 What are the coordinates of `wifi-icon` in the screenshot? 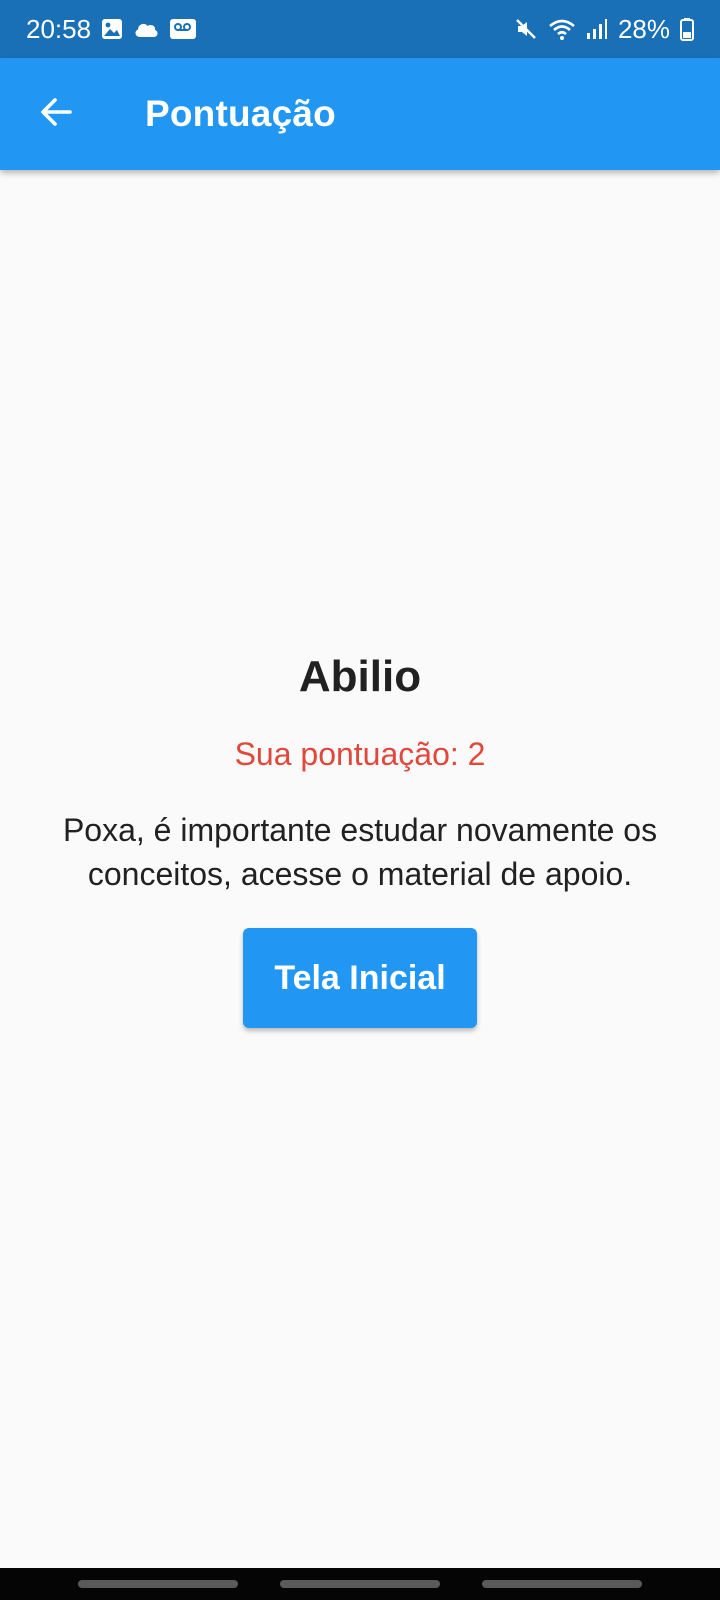 It's located at (562, 29).